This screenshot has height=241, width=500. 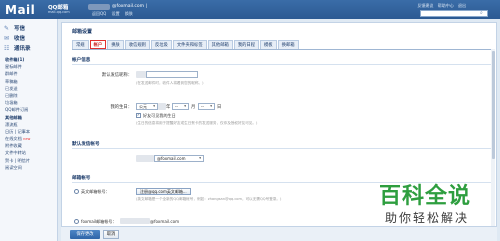 What do you see at coordinates (98, 44) in the screenshot?
I see `tab-account: 帐户` at bounding box center [98, 44].